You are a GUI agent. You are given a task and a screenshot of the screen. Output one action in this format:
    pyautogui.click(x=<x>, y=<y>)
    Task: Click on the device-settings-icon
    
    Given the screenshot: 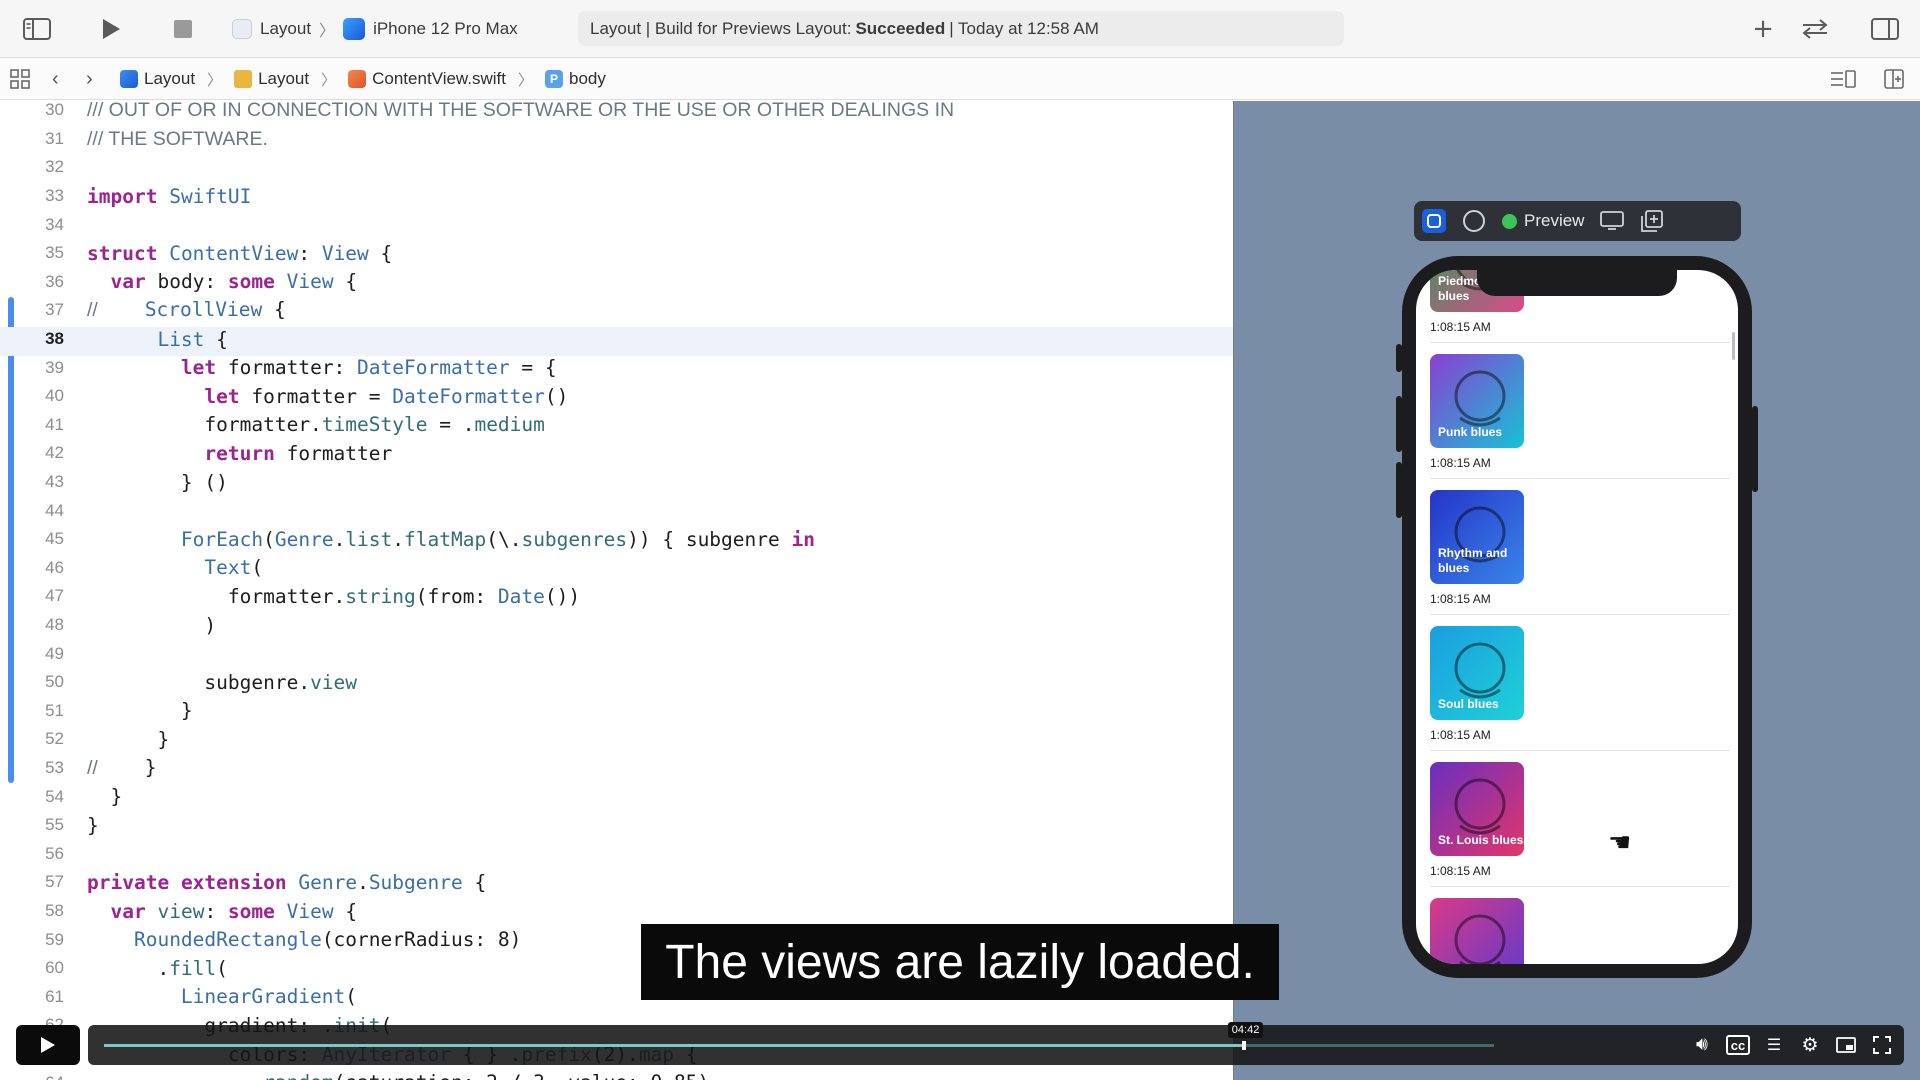 What is the action you would take?
    pyautogui.click(x=1612, y=221)
    